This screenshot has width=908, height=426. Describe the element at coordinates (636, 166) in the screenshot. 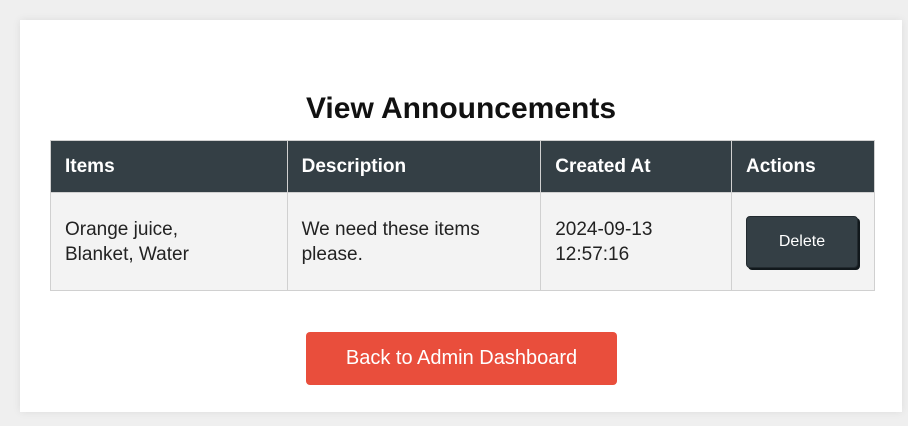

I see `column-header-created-at: Created At` at that location.